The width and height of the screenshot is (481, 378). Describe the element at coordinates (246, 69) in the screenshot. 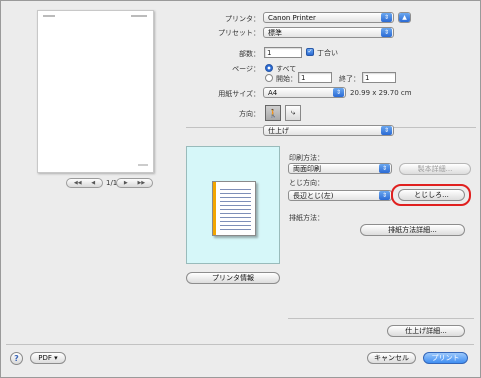

I see `pages-label: ページ：` at that location.